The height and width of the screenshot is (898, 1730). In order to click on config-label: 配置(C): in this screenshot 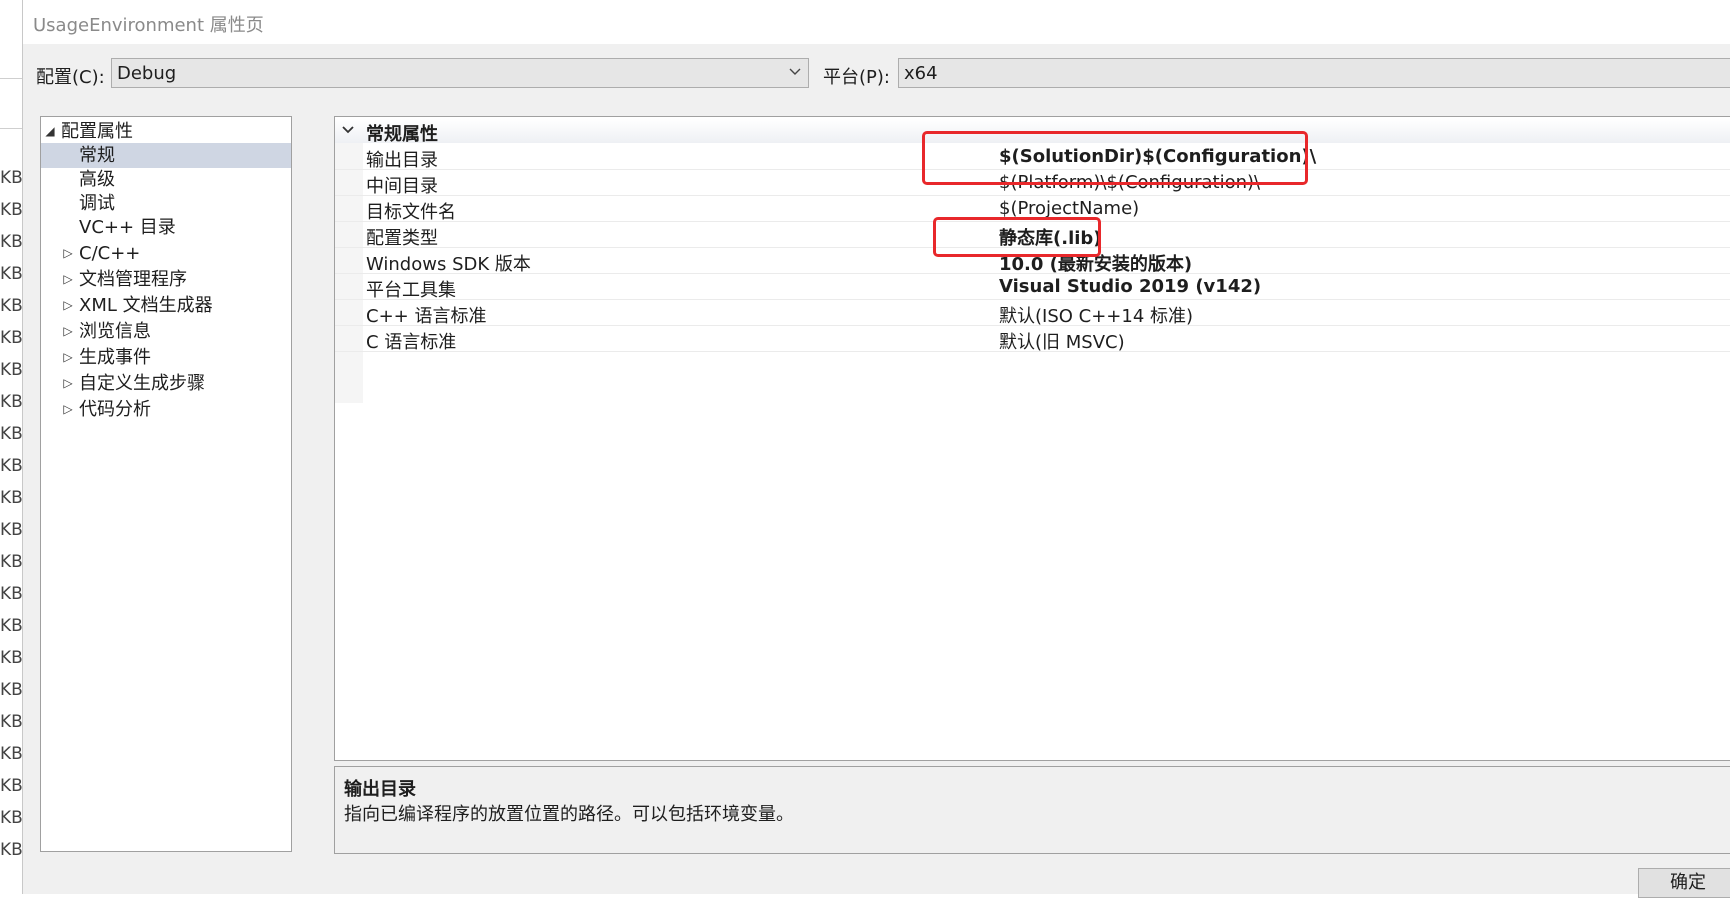, I will do `click(70, 77)`.